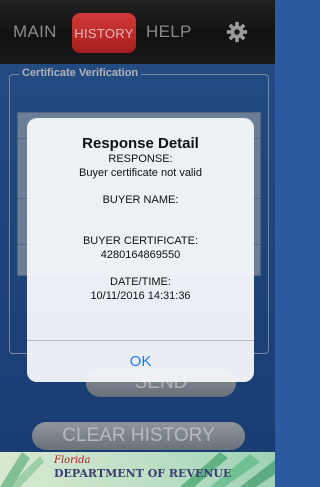 Image resolution: width=320 pixels, height=487 pixels. Describe the element at coordinates (35, 32) in the screenshot. I see `tab-main: MAIN` at that location.